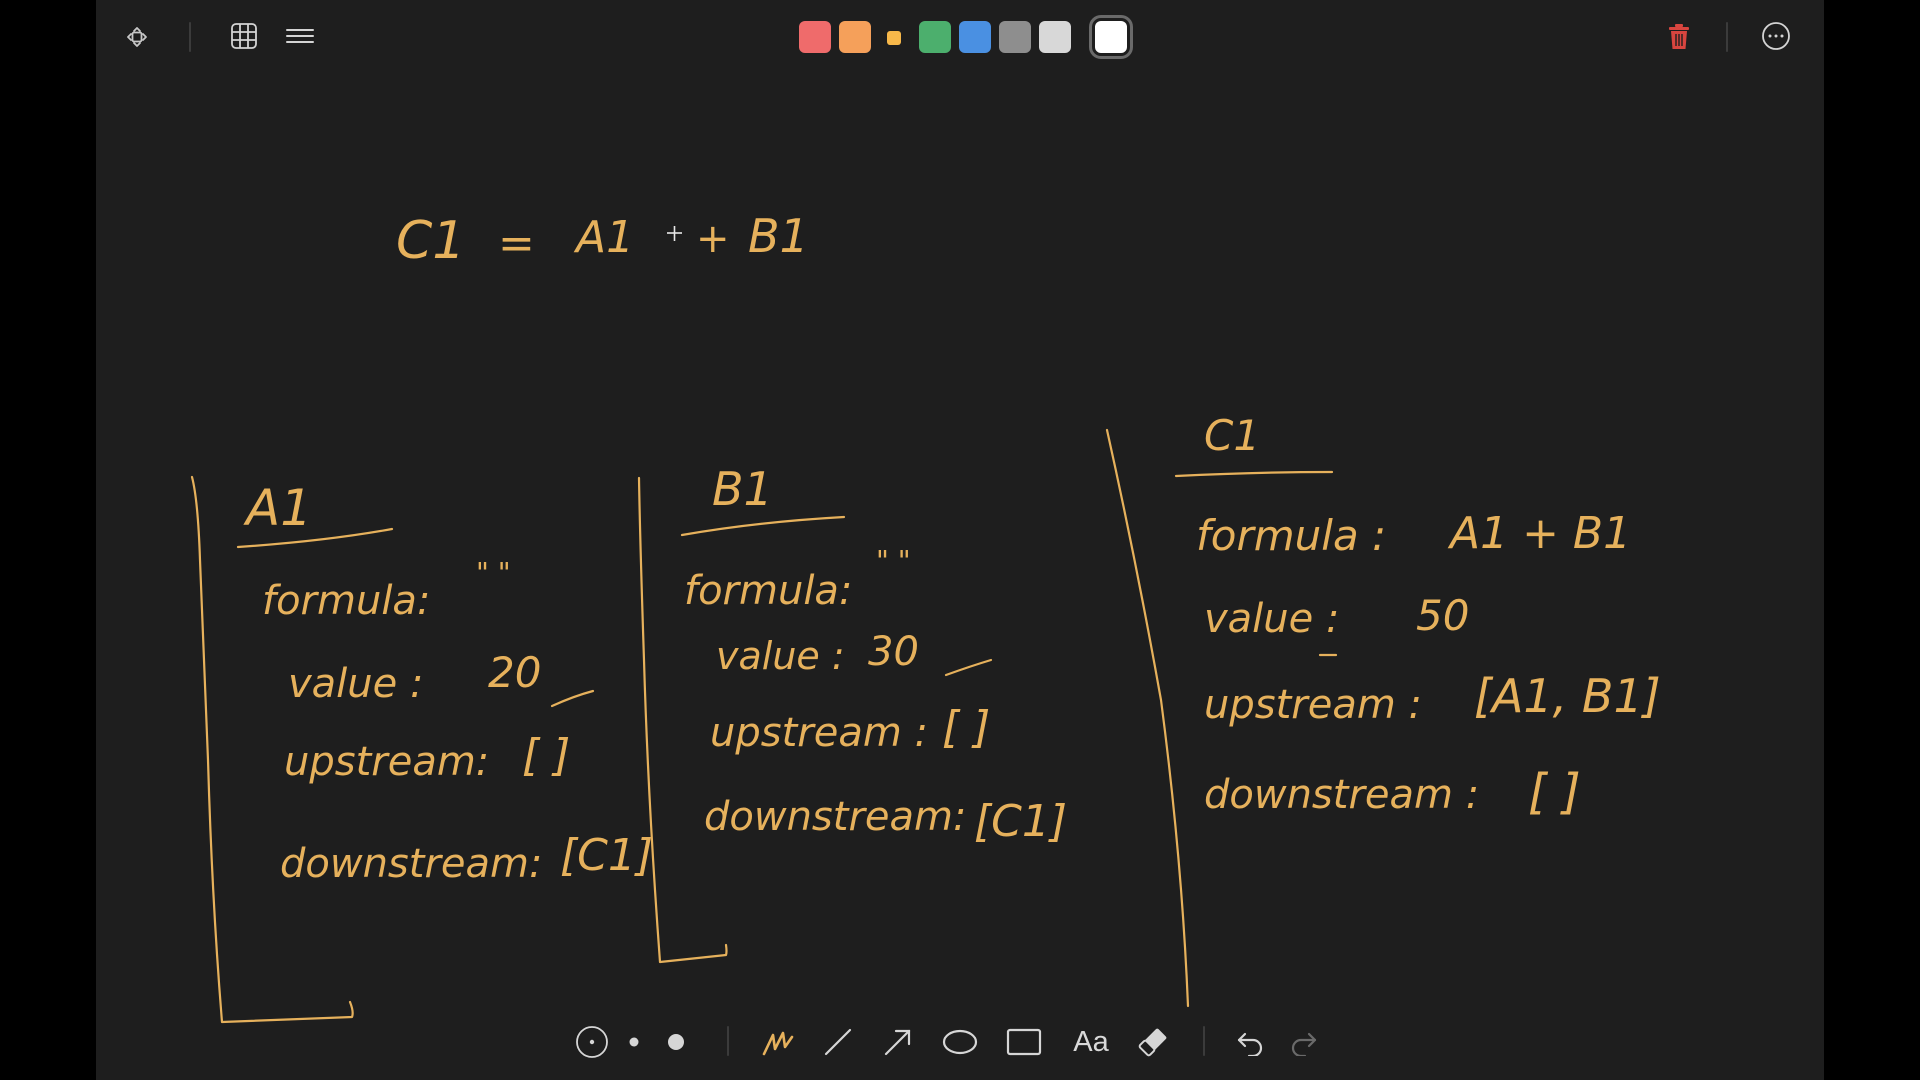  I want to click on formula-lhs: C1, so click(430, 241).